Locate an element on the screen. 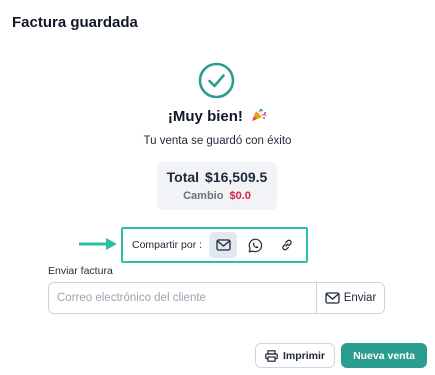 This screenshot has width=435, height=375. check-circle-icon is located at coordinates (216, 80).